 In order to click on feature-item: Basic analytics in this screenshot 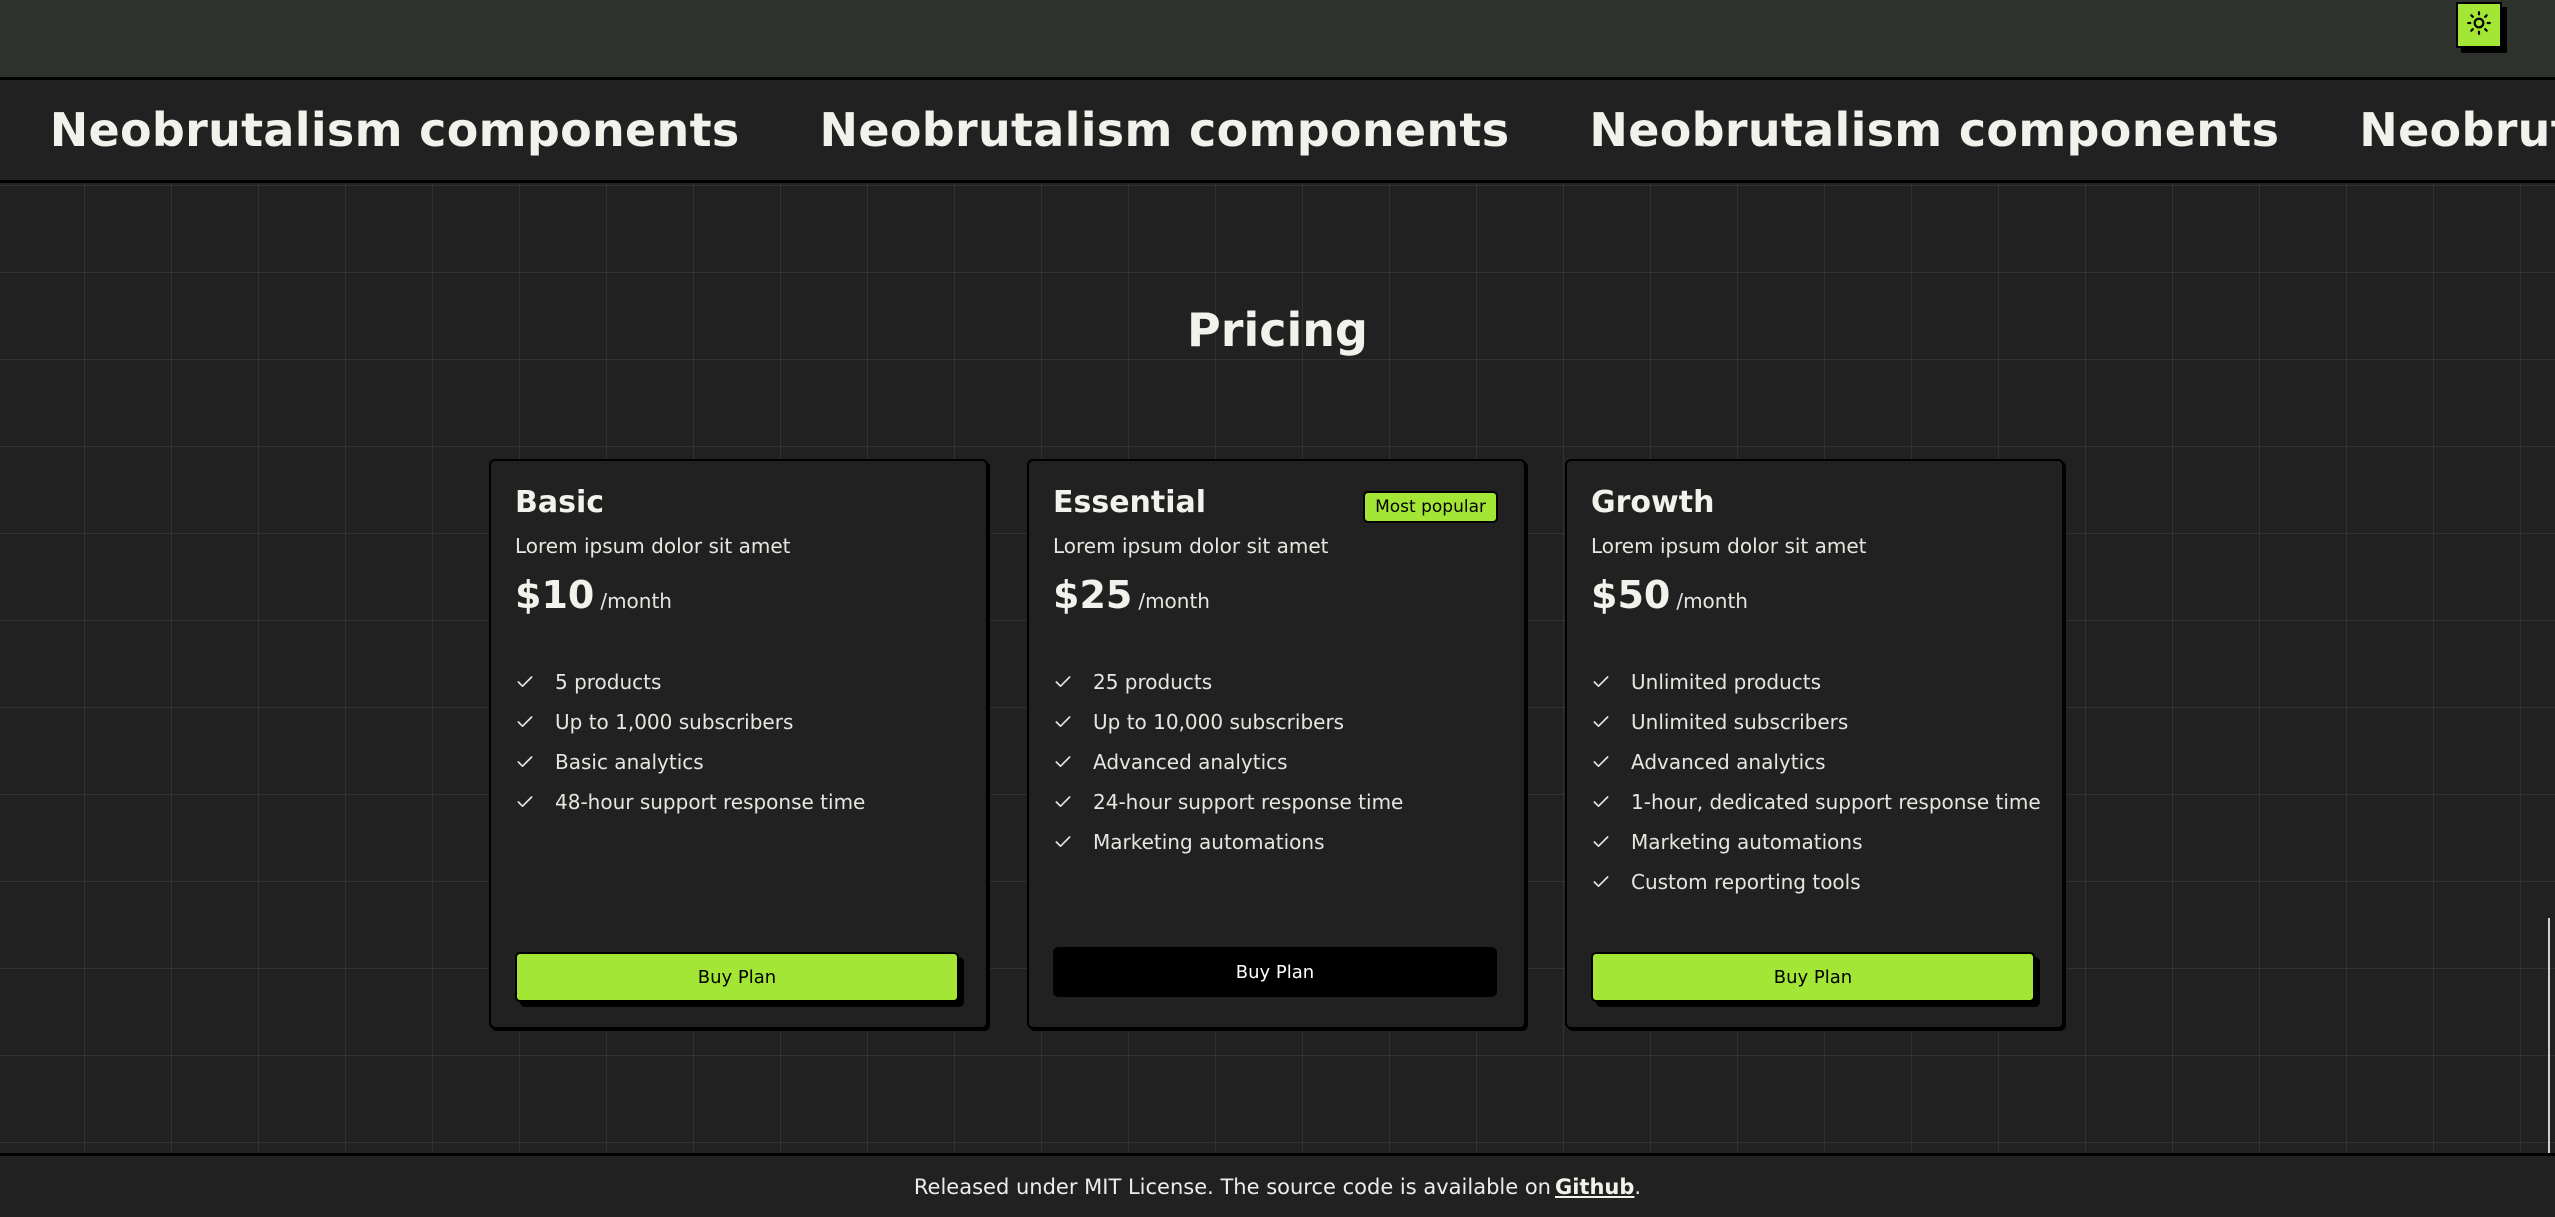, I will do `click(690, 762)`.